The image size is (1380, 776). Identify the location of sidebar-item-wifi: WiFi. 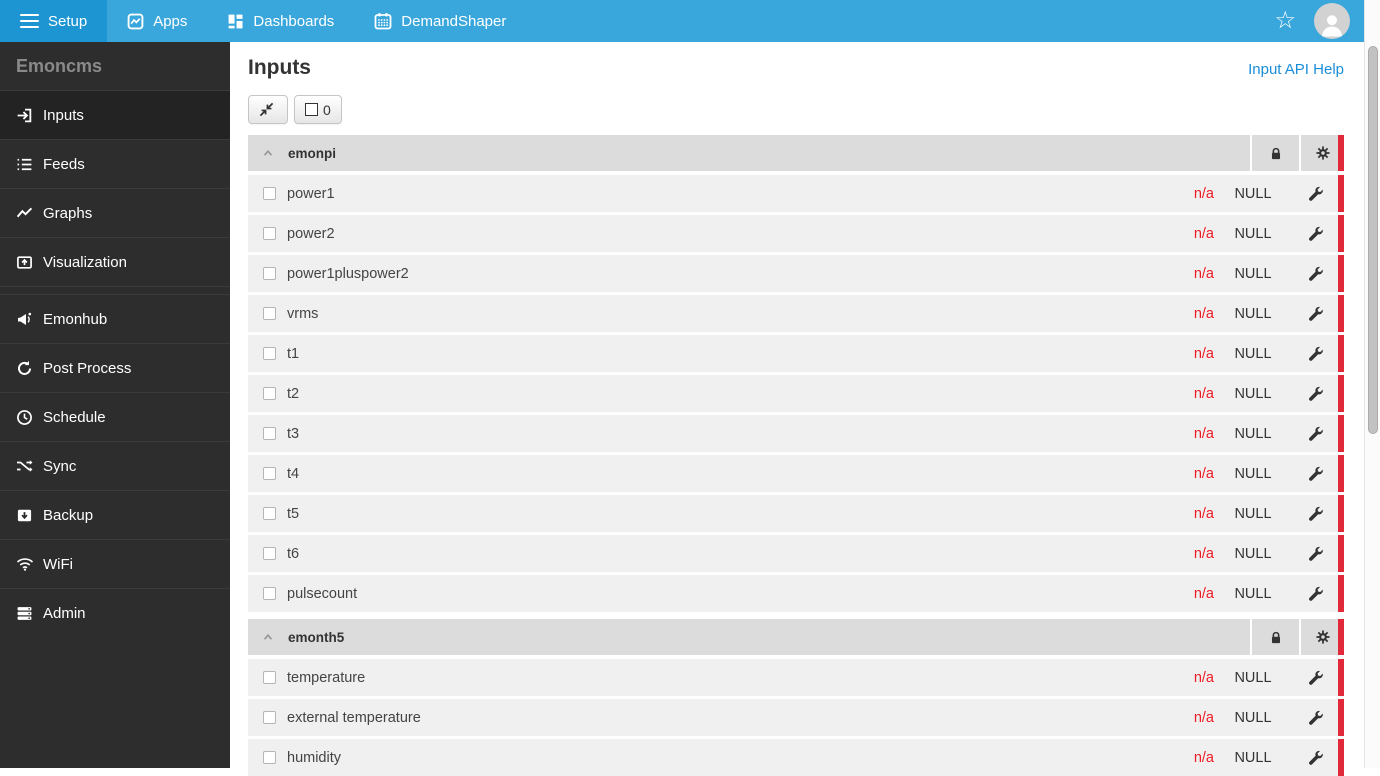
(115, 563).